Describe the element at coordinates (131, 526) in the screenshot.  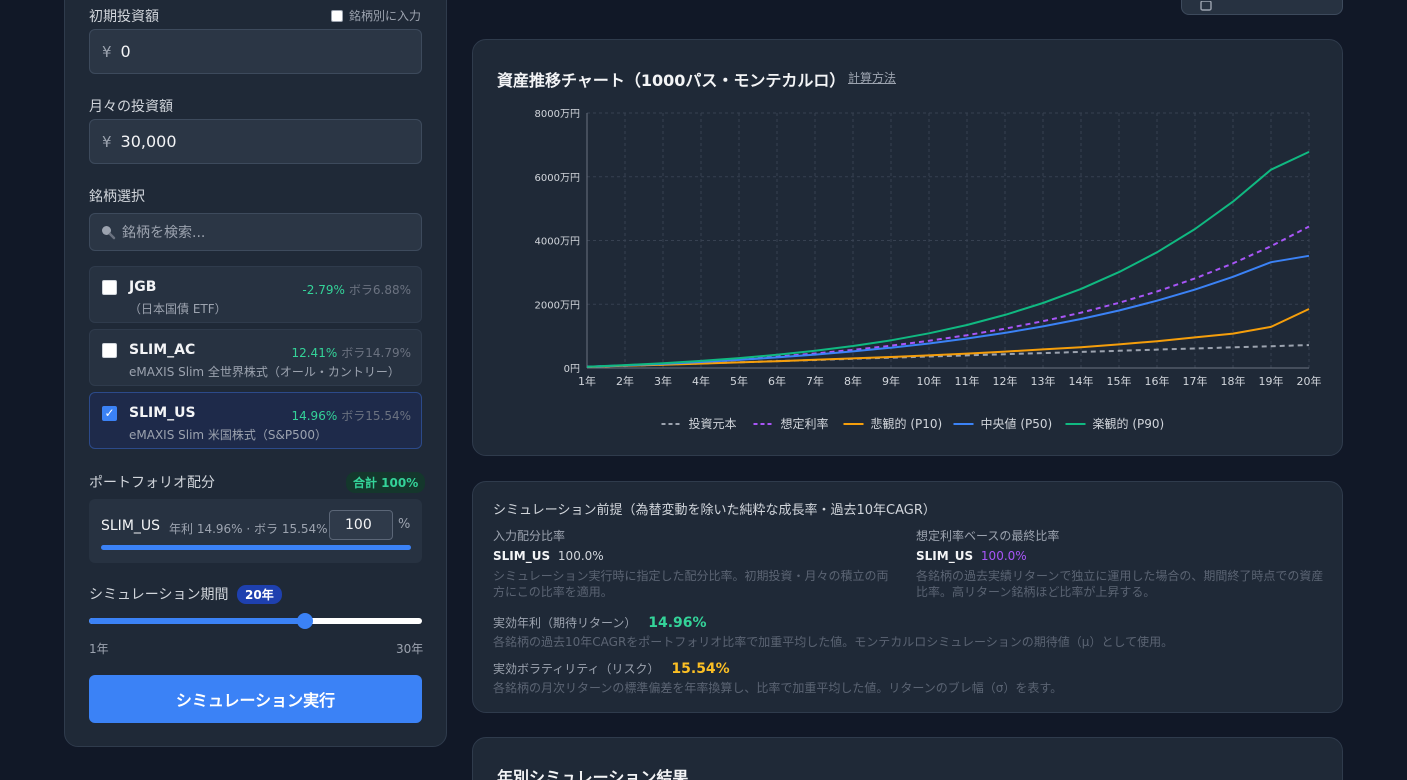
I see `allocation-ticker: SLIM_US` at that location.